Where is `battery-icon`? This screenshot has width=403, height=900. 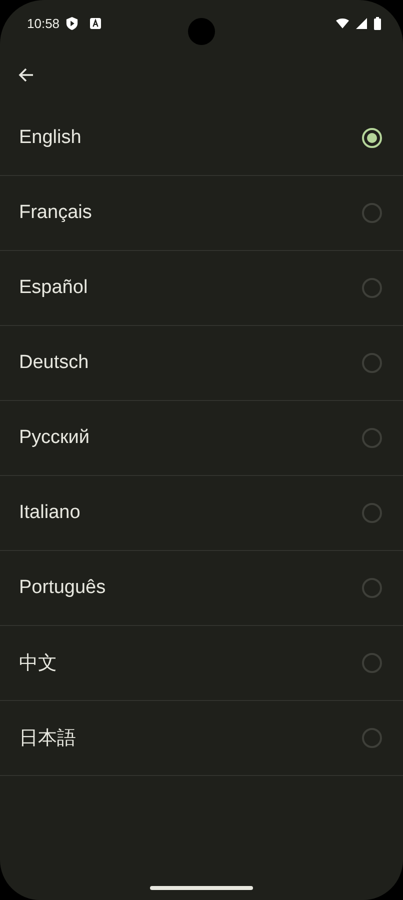
battery-icon is located at coordinates (377, 23).